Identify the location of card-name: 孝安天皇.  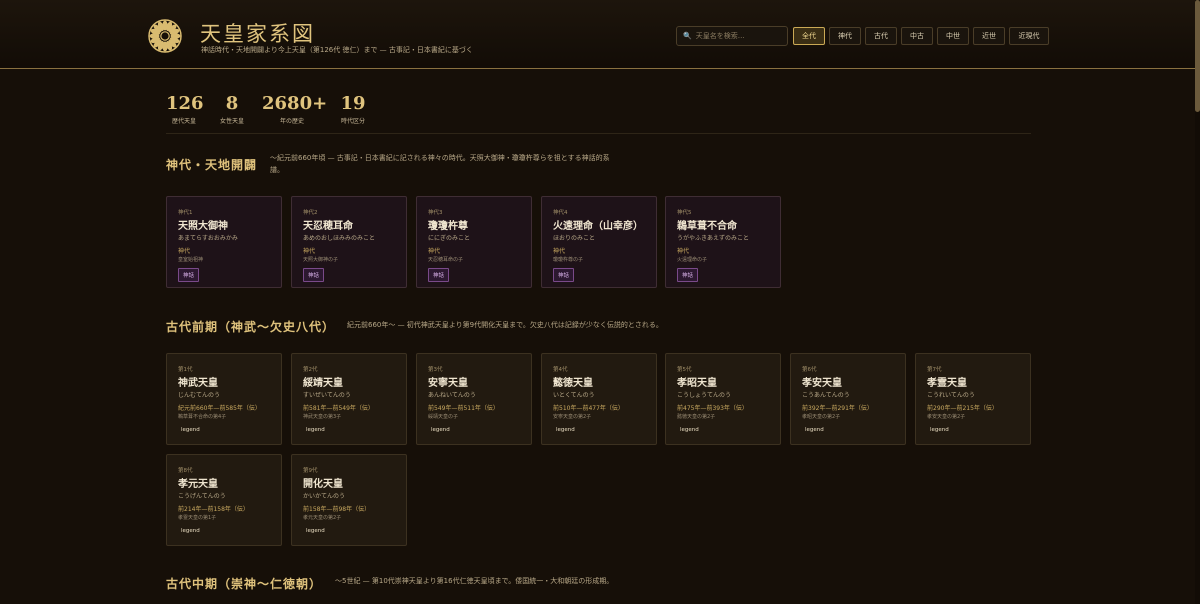
(822, 383).